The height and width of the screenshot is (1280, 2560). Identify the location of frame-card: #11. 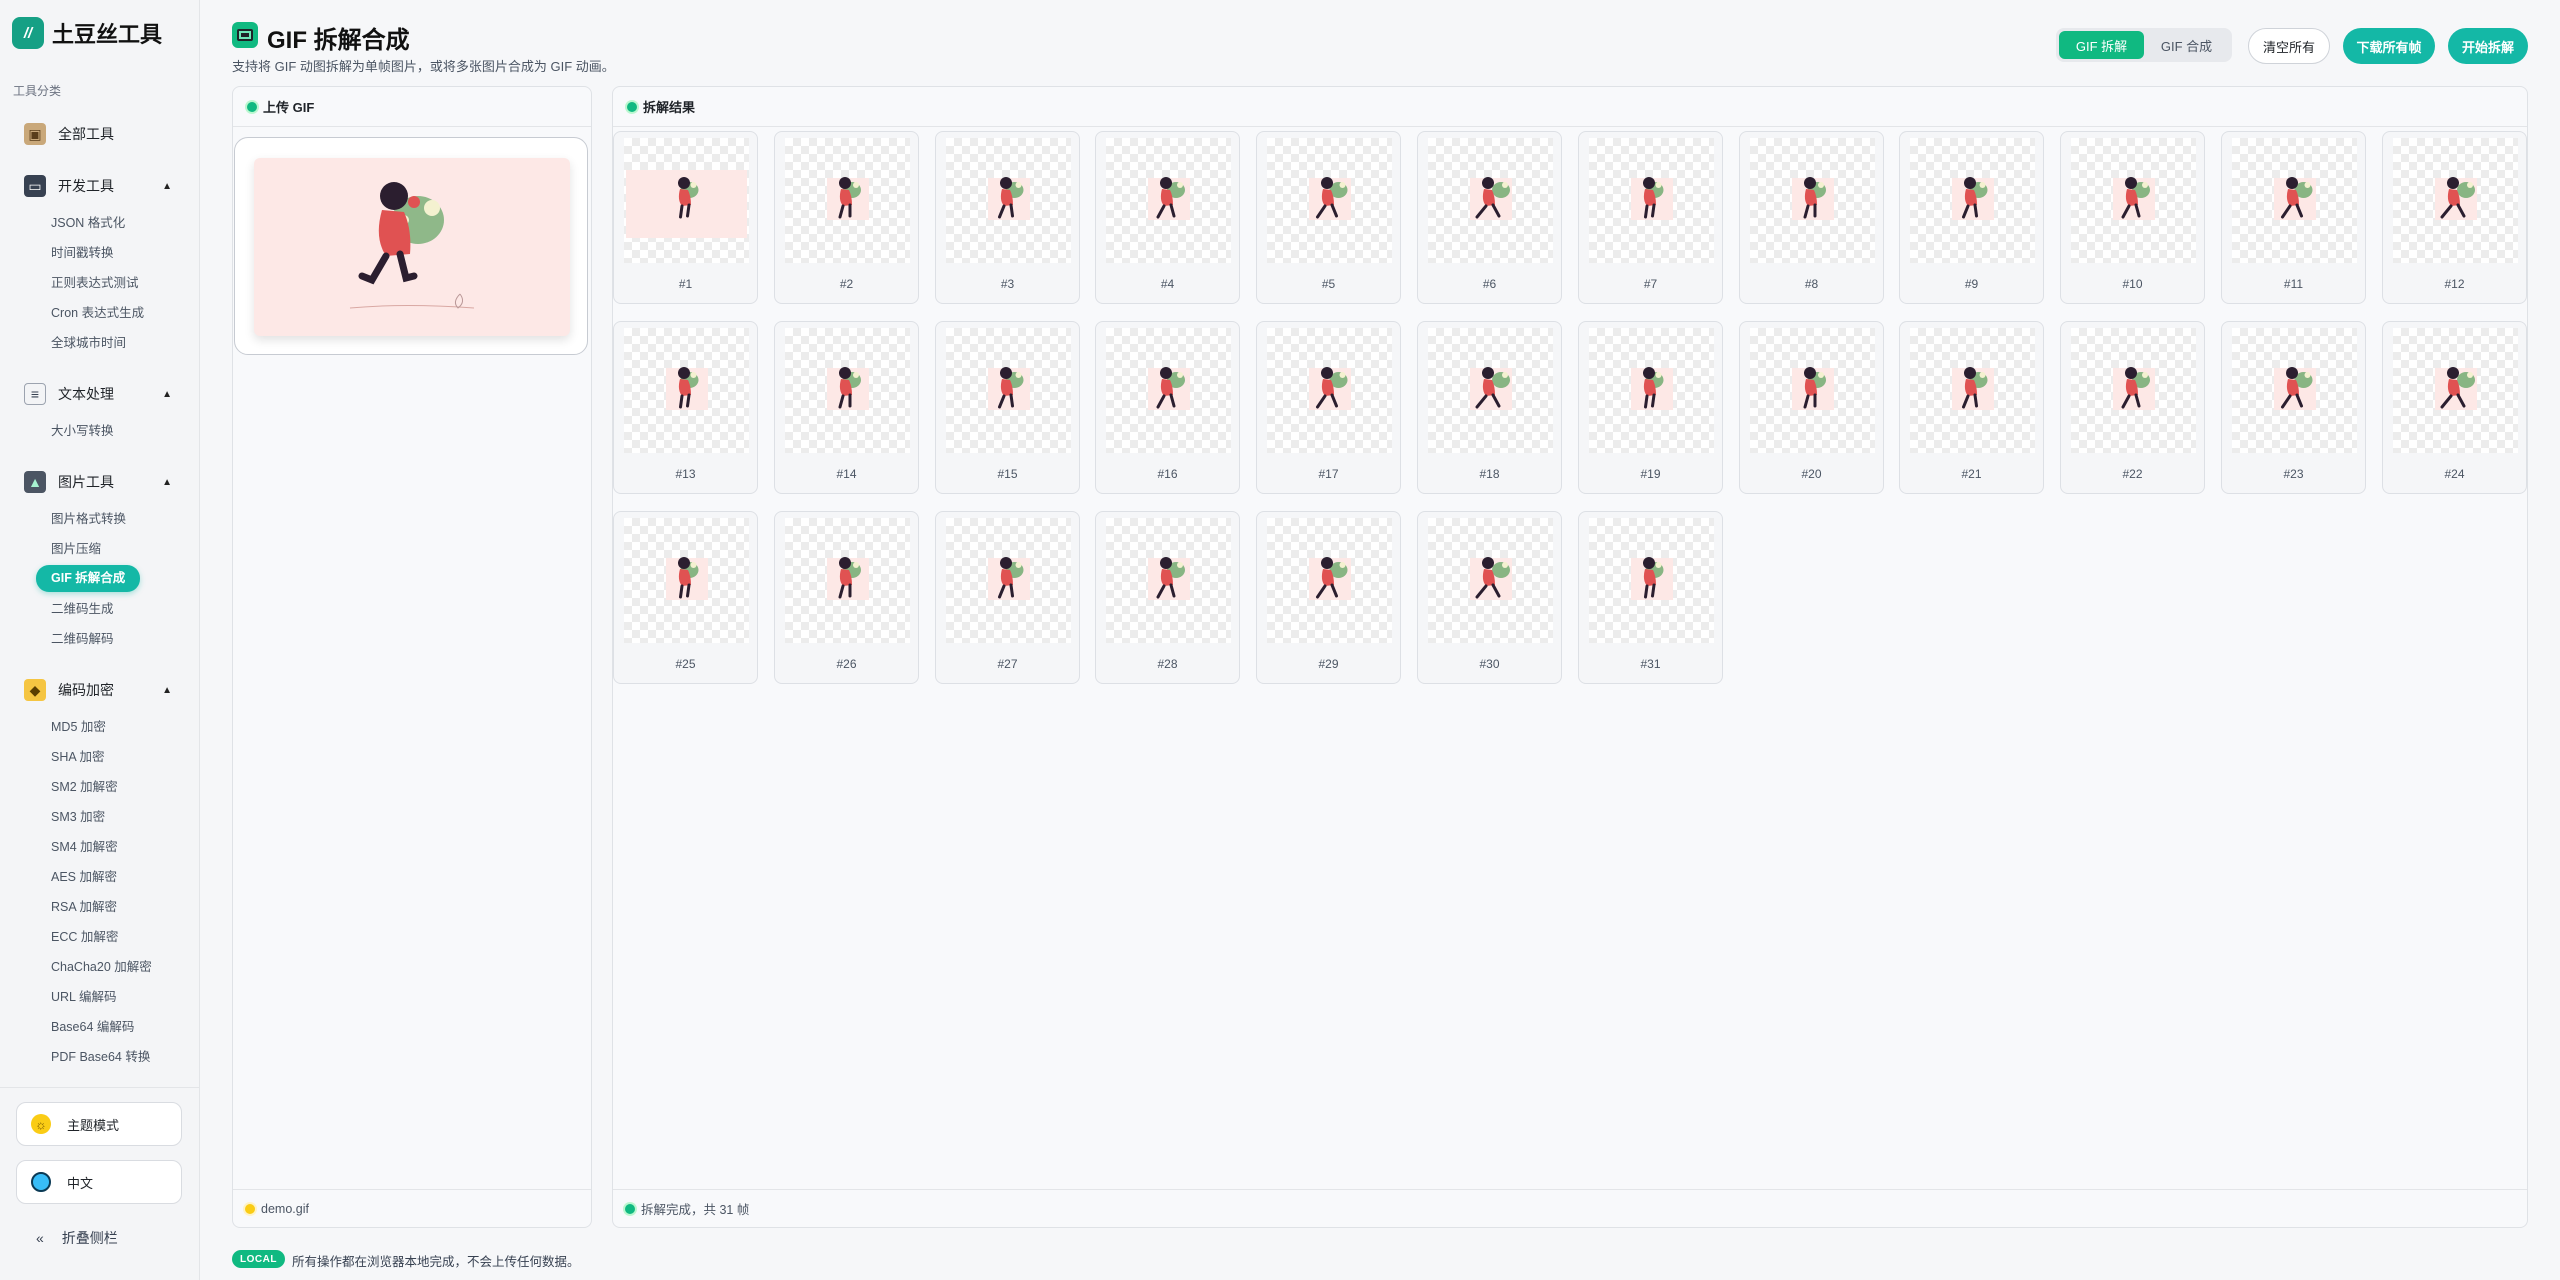
(2293, 217).